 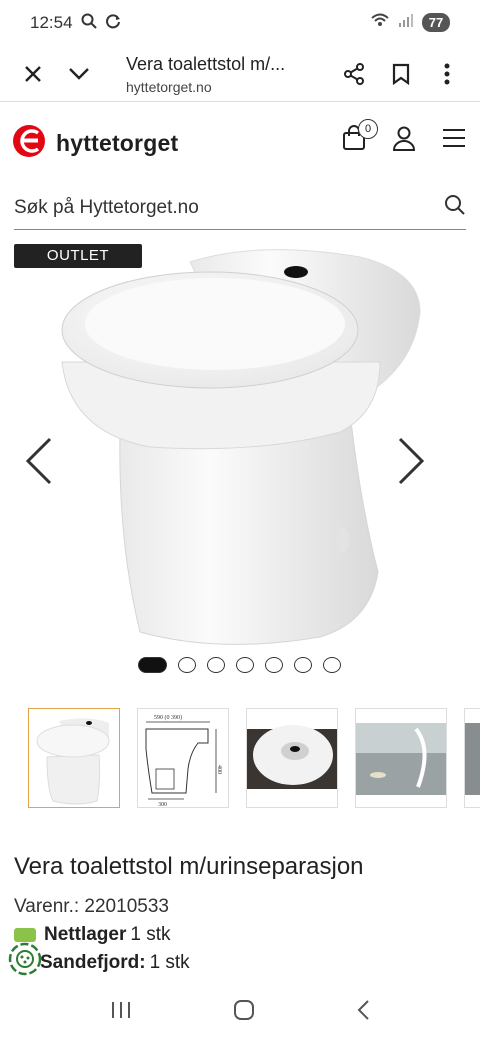 I want to click on thumbnail-bowl-interior, so click(x=292, y=758).